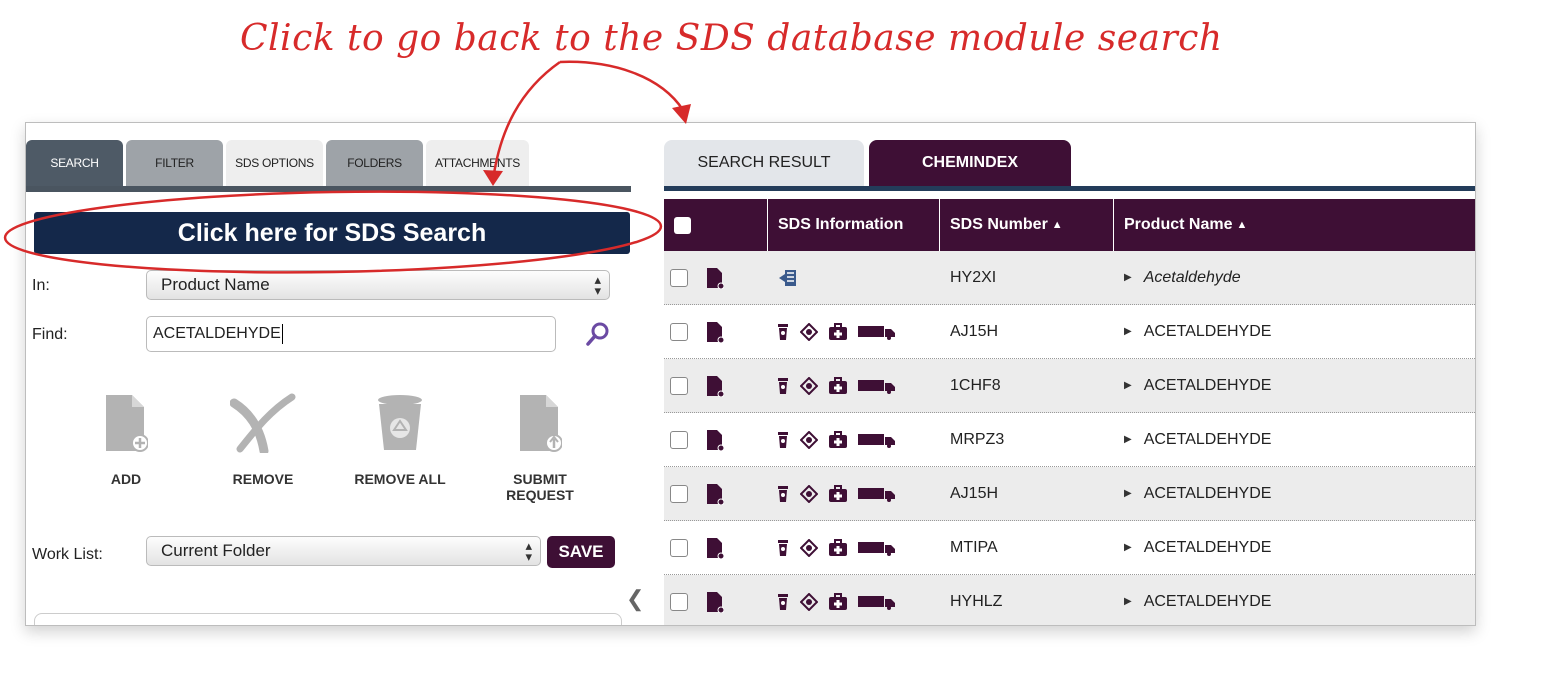 Image resolution: width=1551 pixels, height=689 pixels. Describe the element at coordinates (127, 423) in the screenshot. I see `add-document-icon` at that location.